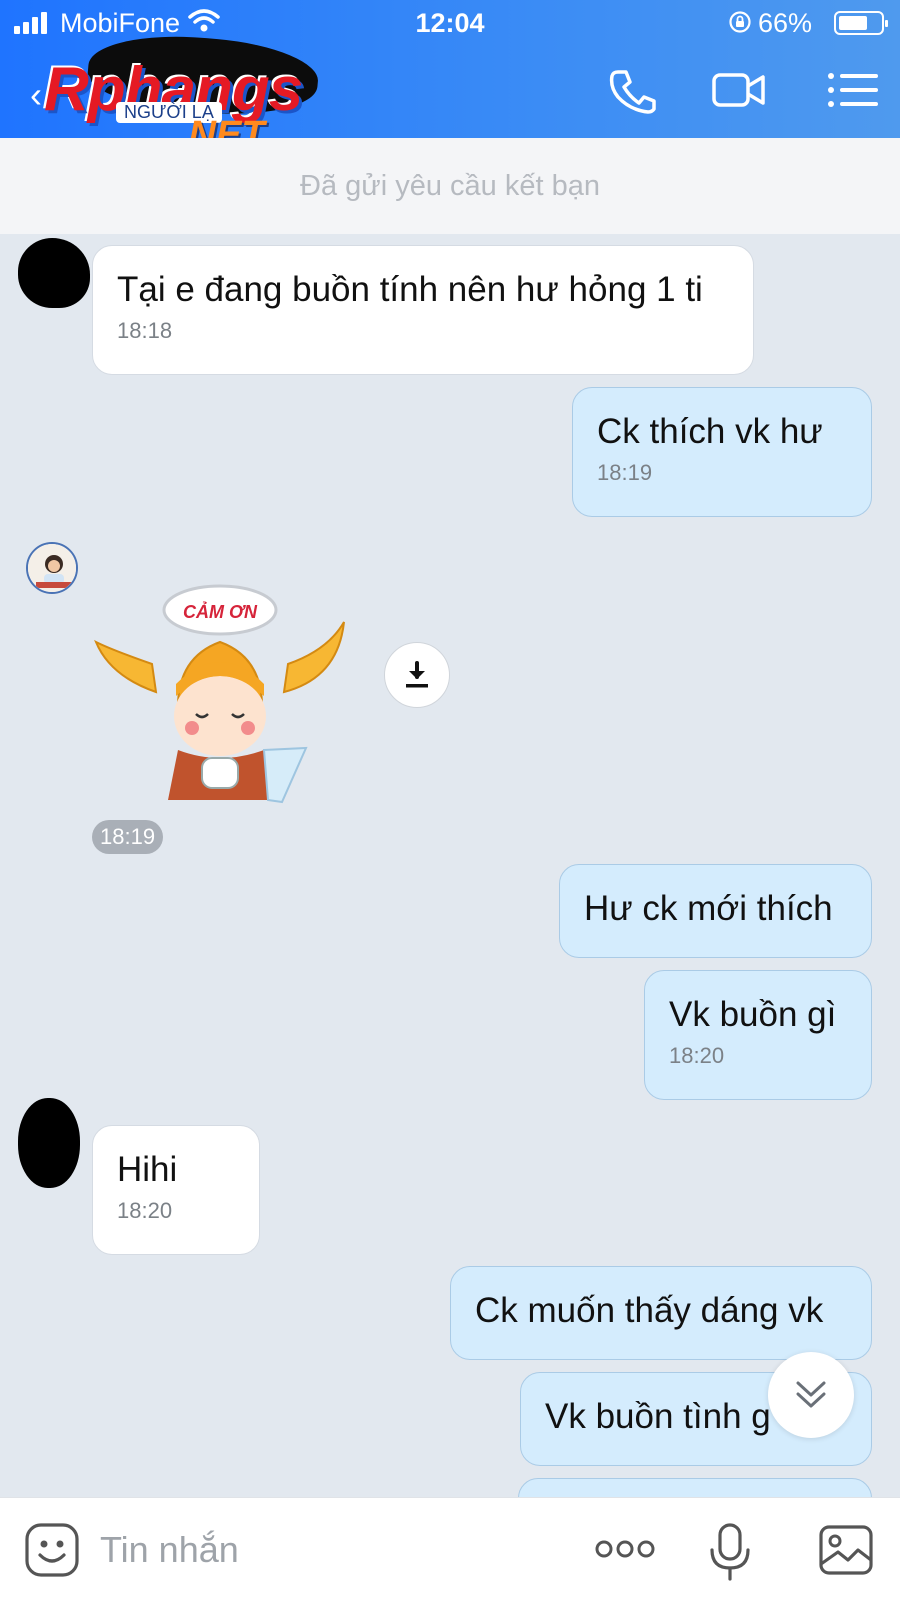 The height and width of the screenshot is (1600, 900). I want to click on message-text: Hihi, so click(147, 1169).